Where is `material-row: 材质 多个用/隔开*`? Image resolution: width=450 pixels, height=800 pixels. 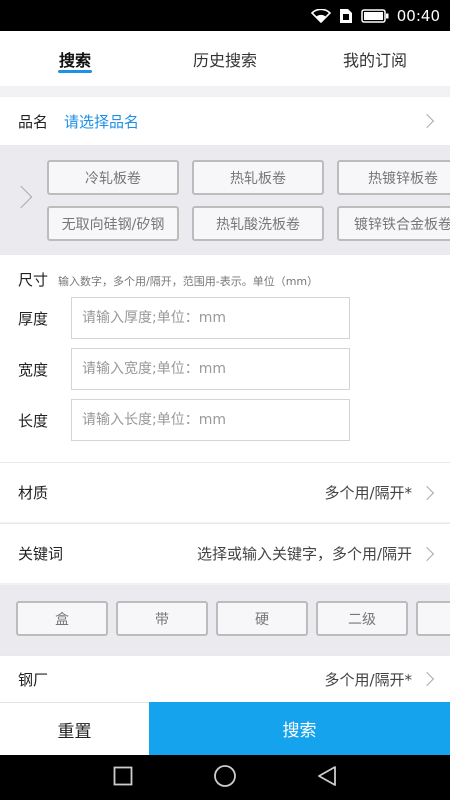
material-row: 材质 多个用/隔开* is located at coordinates (225, 492).